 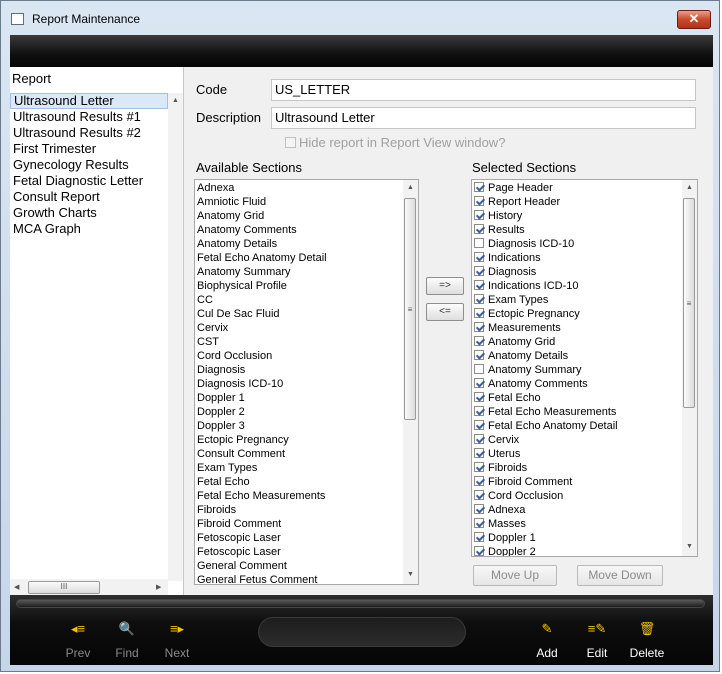 I want to click on add-section-button: =>, so click(x=445, y=286).